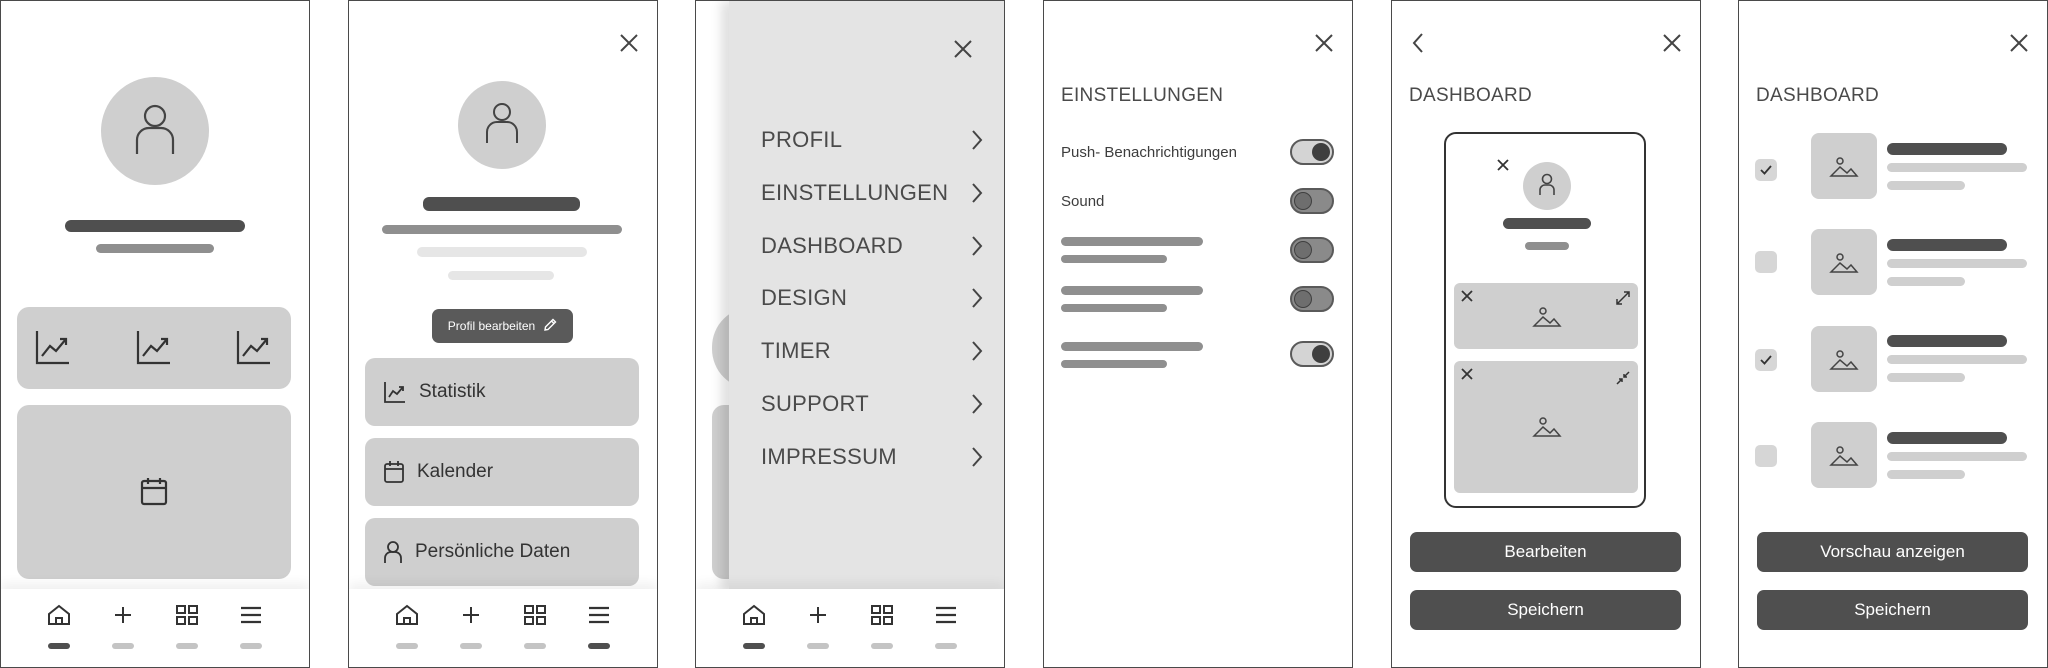 This screenshot has width=2048, height=668. What do you see at coordinates (872, 140) in the screenshot?
I see `menu-item-profil: PROFIL` at bounding box center [872, 140].